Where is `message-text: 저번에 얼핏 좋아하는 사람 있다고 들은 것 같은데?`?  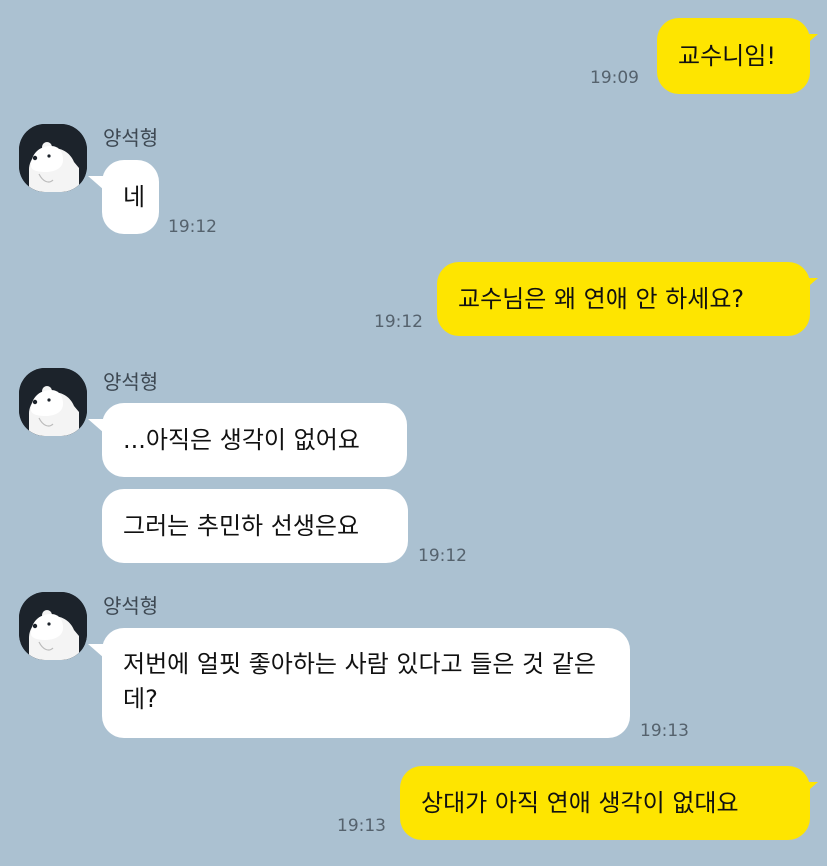
message-text: 저번에 얼핏 좋아하는 사람 있다고 들은 것 같은데? is located at coordinates (359, 681).